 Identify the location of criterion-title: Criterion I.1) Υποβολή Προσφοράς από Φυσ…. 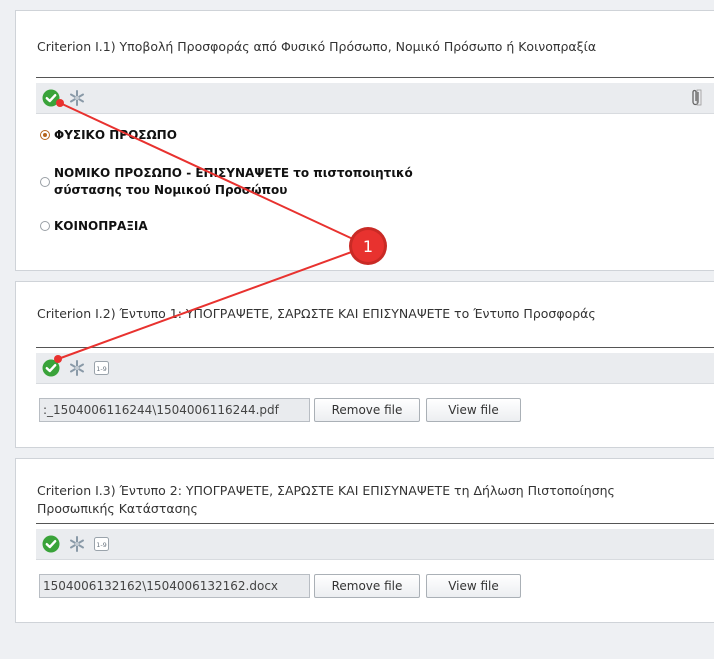
(317, 46).